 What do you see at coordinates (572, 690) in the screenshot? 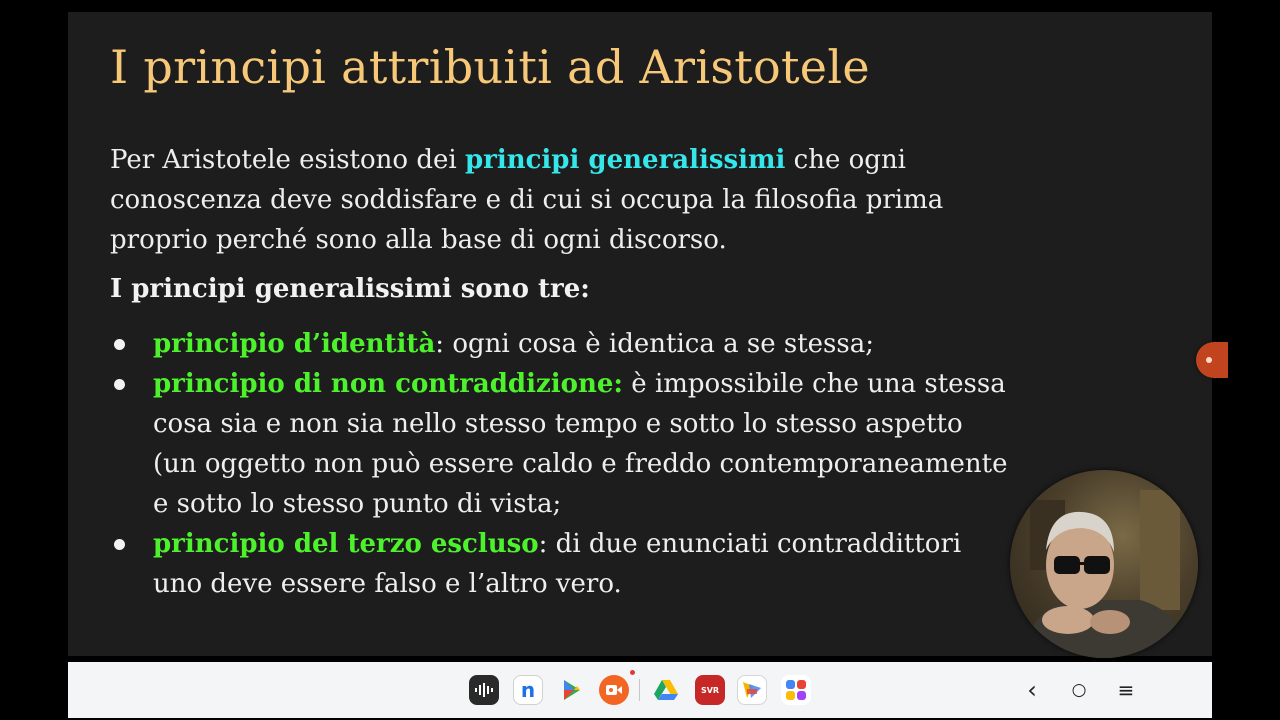
I see `play-store-icon` at bounding box center [572, 690].